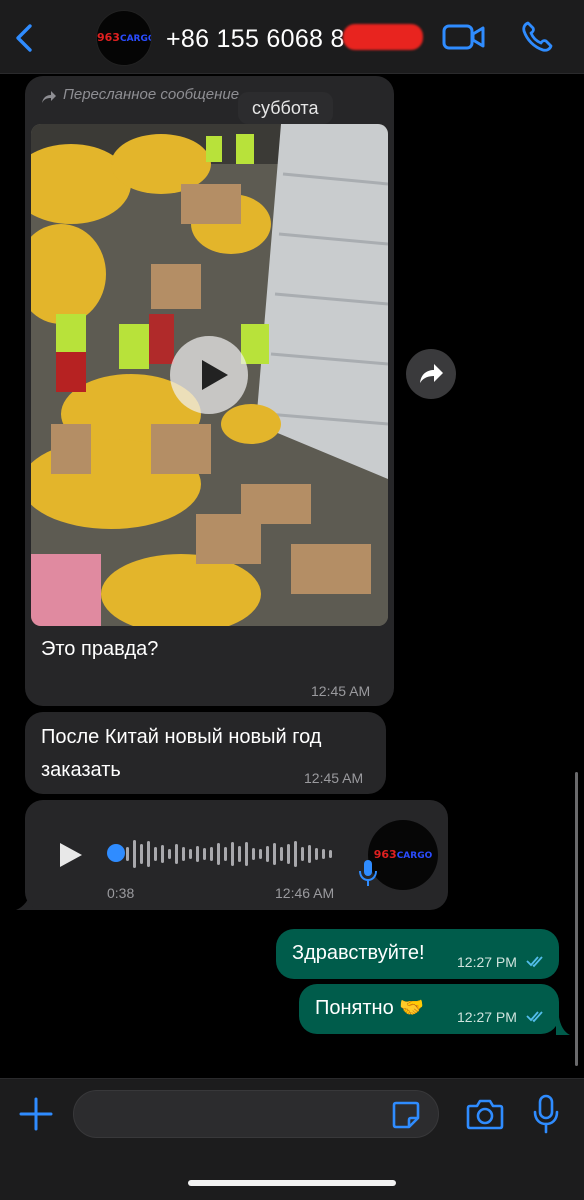  Describe the element at coordinates (576, 919) in the screenshot. I see `scrollbar` at that location.